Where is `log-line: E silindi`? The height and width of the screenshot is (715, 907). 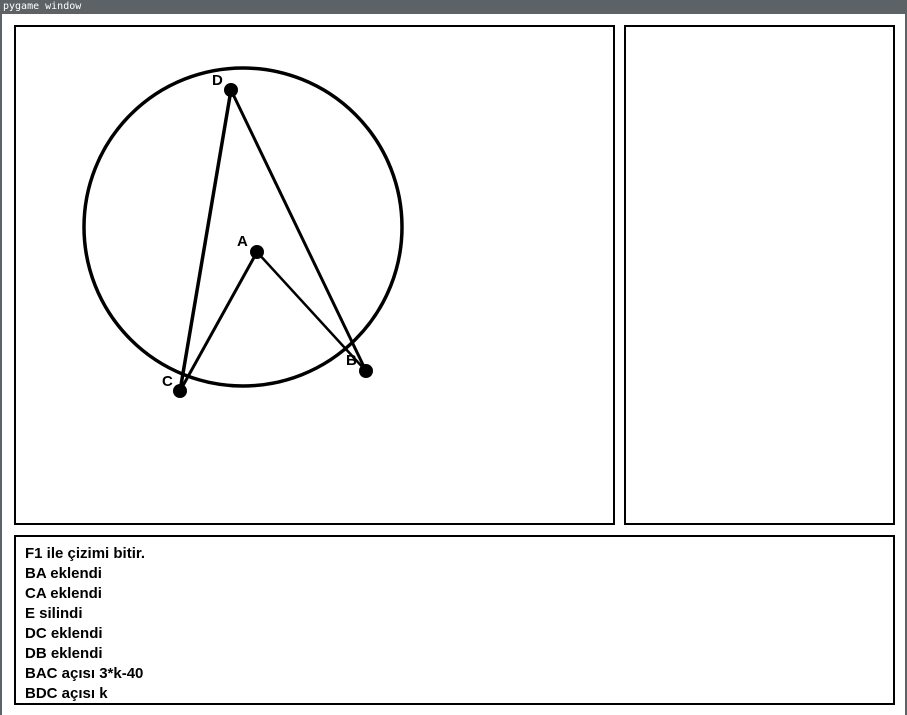 log-line: E silindi is located at coordinates (54, 613).